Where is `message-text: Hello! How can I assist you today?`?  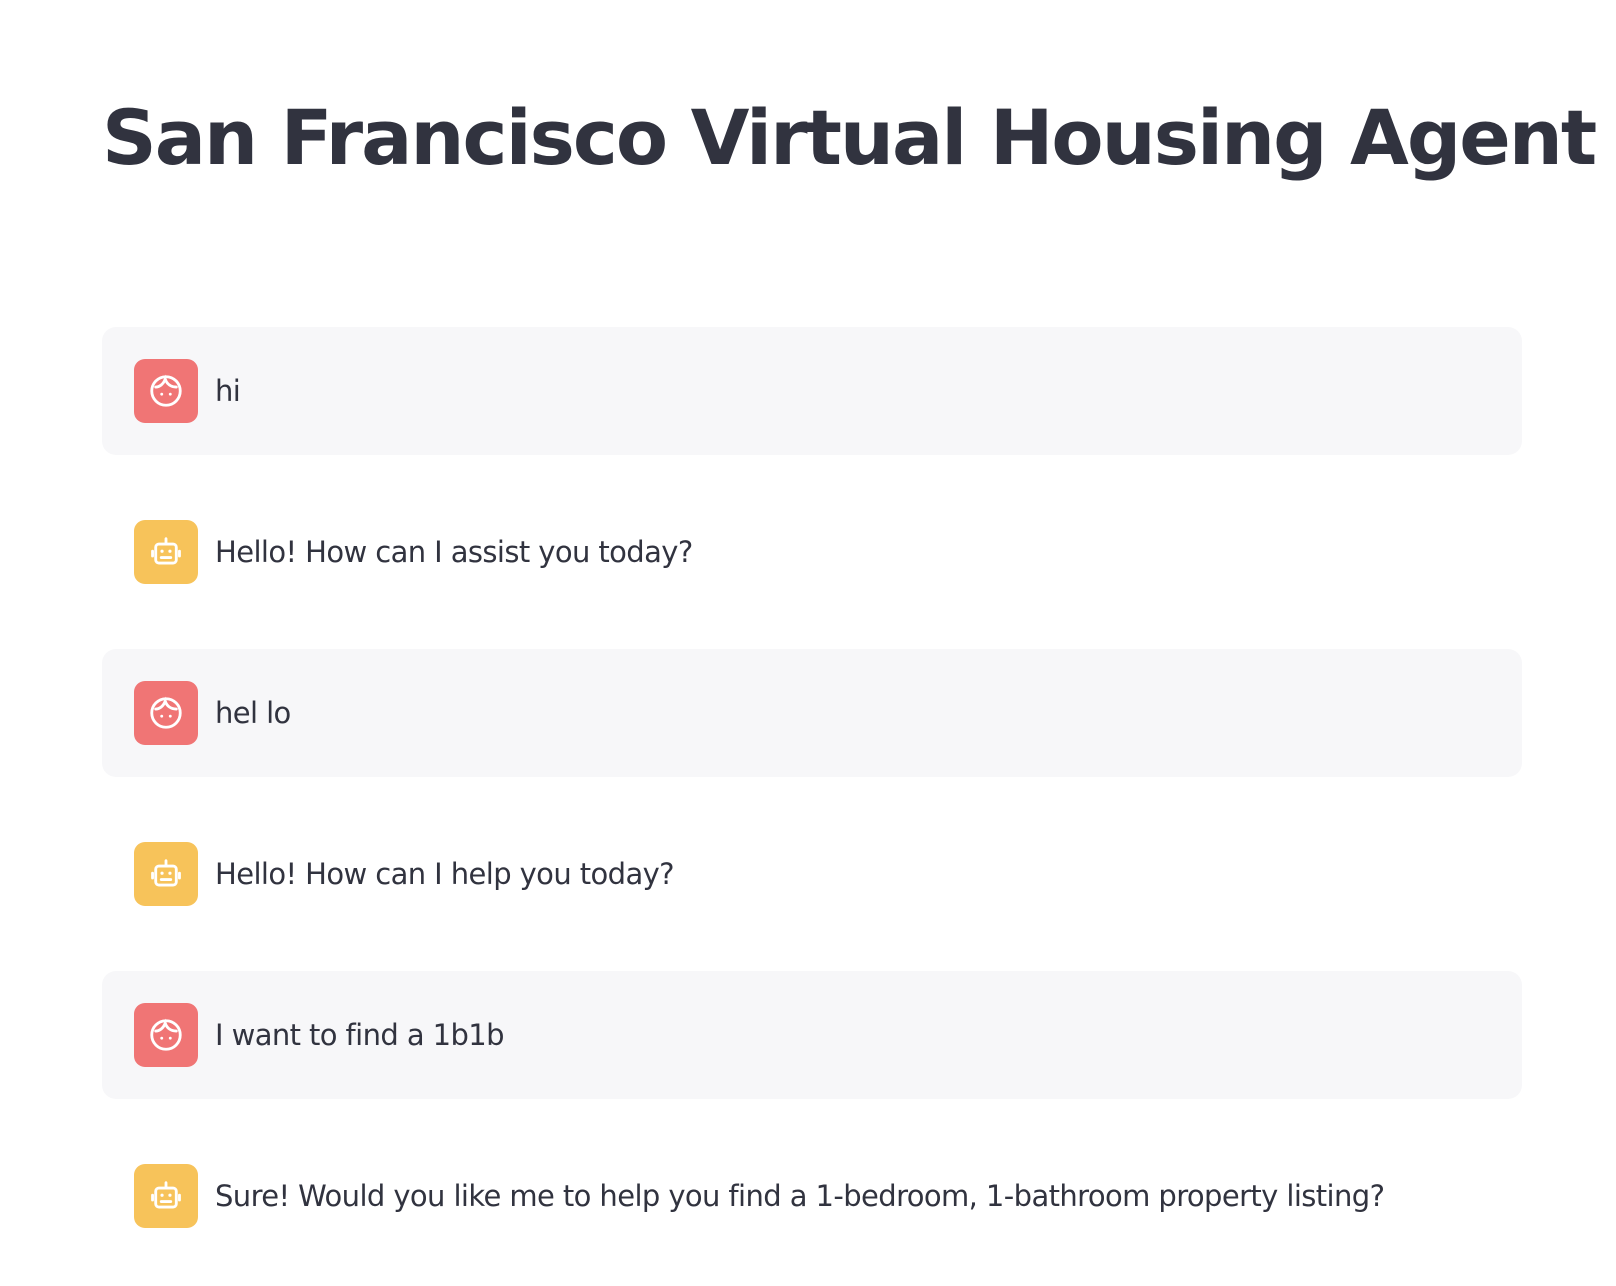
message-text: Hello! How can I assist you today? is located at coordinates (454, 552).